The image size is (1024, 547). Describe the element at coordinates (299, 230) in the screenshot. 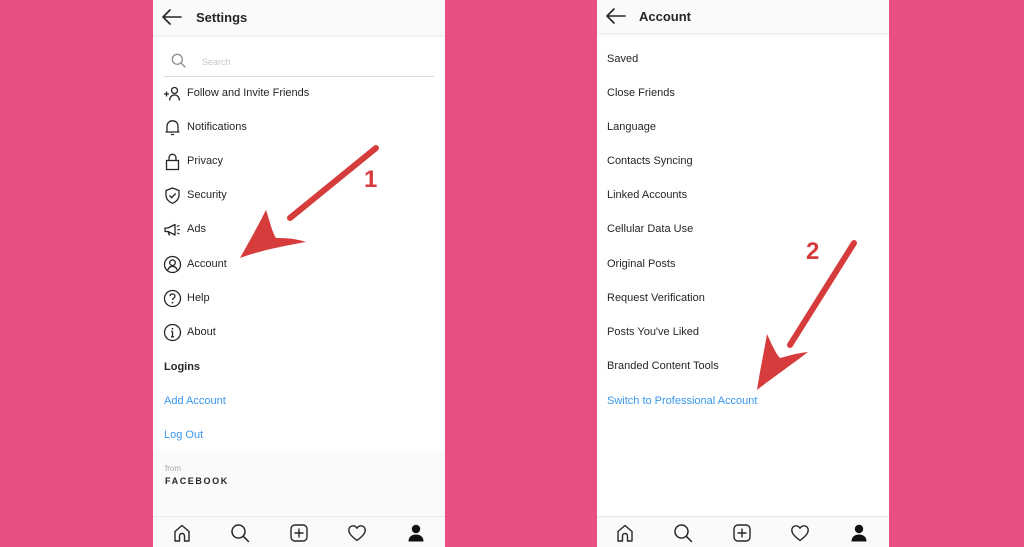

I see `menu-item-ads: Ads` at that location.